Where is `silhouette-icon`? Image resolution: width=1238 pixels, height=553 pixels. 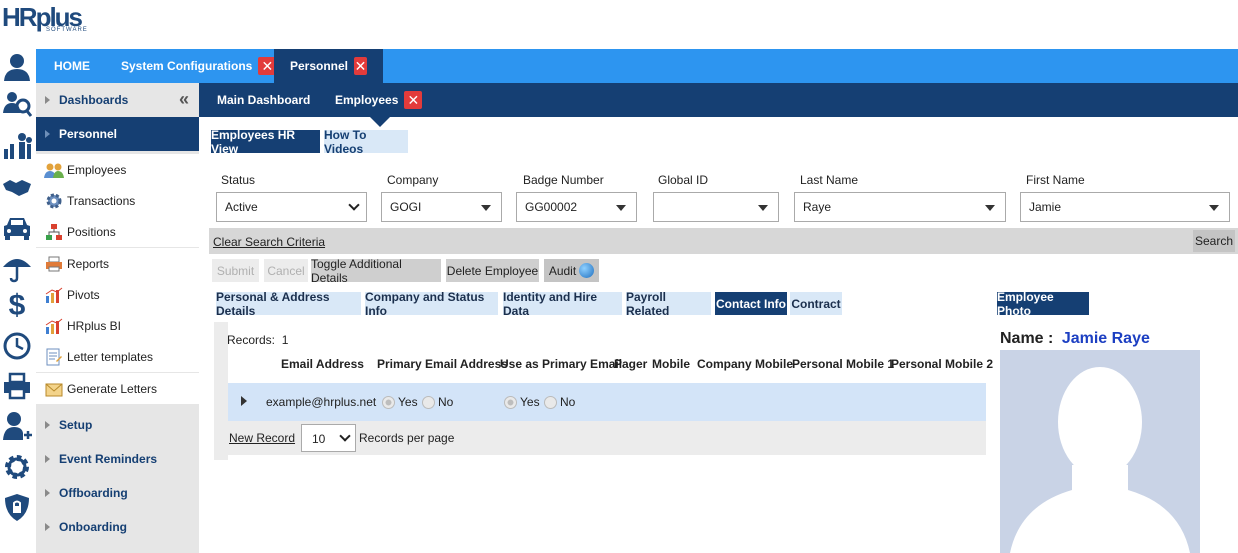 silhouette-icon is located at coordinates (1100, 460).